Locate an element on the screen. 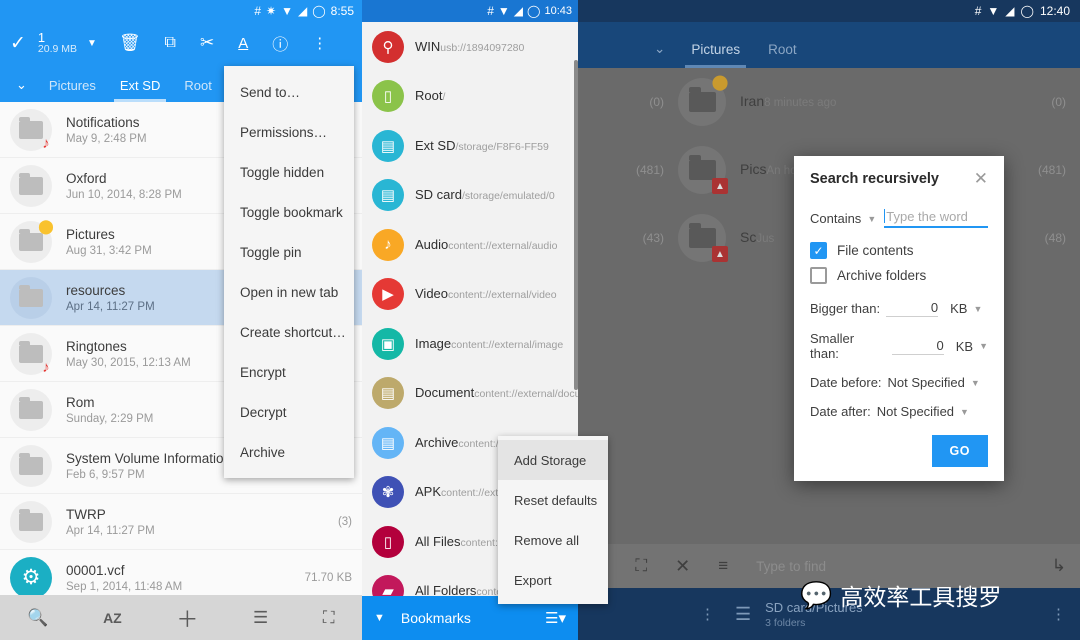  list-item: ▣ Imagecontent://external/image is located at coordinates (470, 344).